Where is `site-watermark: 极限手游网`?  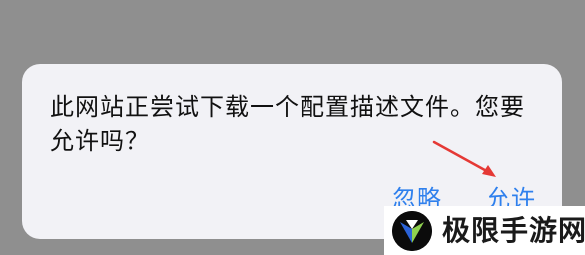 site-watermark: 极限手游网 is located at coordinates (484, 230).